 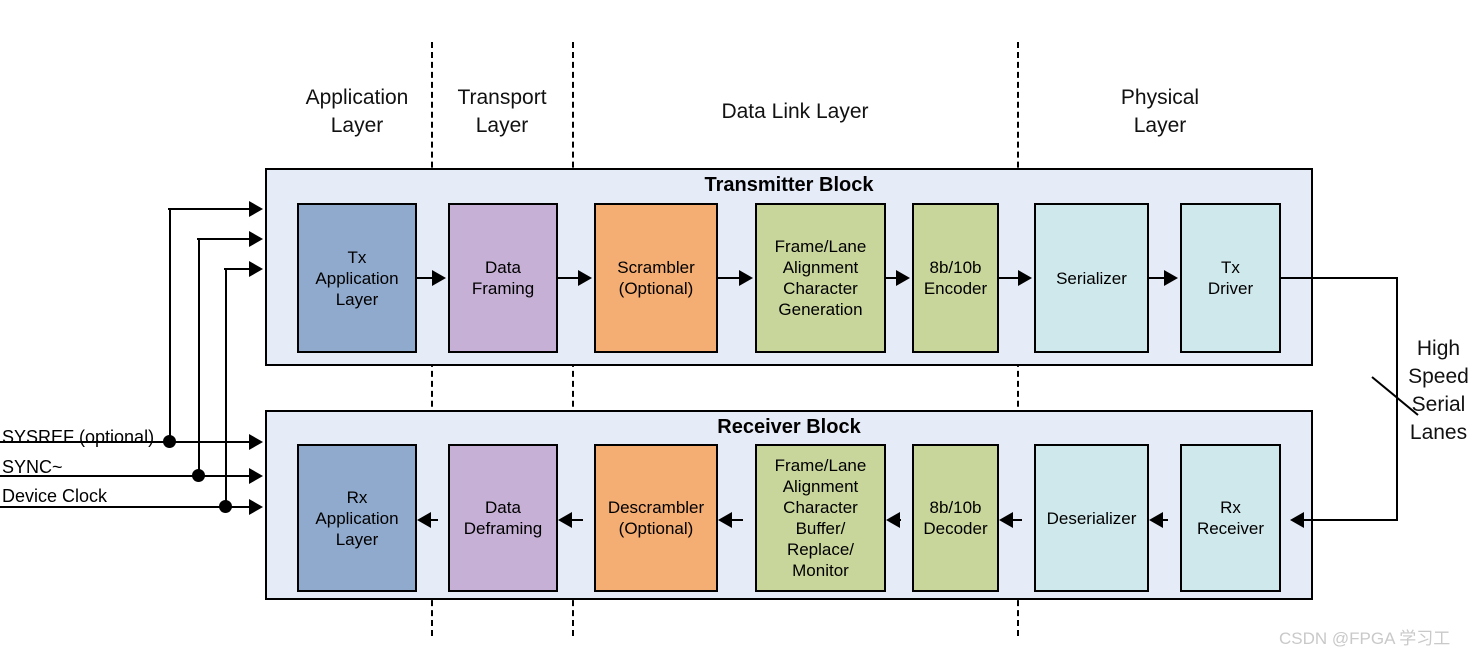 What do you see at coordinates (256, 442) in the screenshot?
I see `signal-arrow-sysref-rx` at bounding box center [256, 442].